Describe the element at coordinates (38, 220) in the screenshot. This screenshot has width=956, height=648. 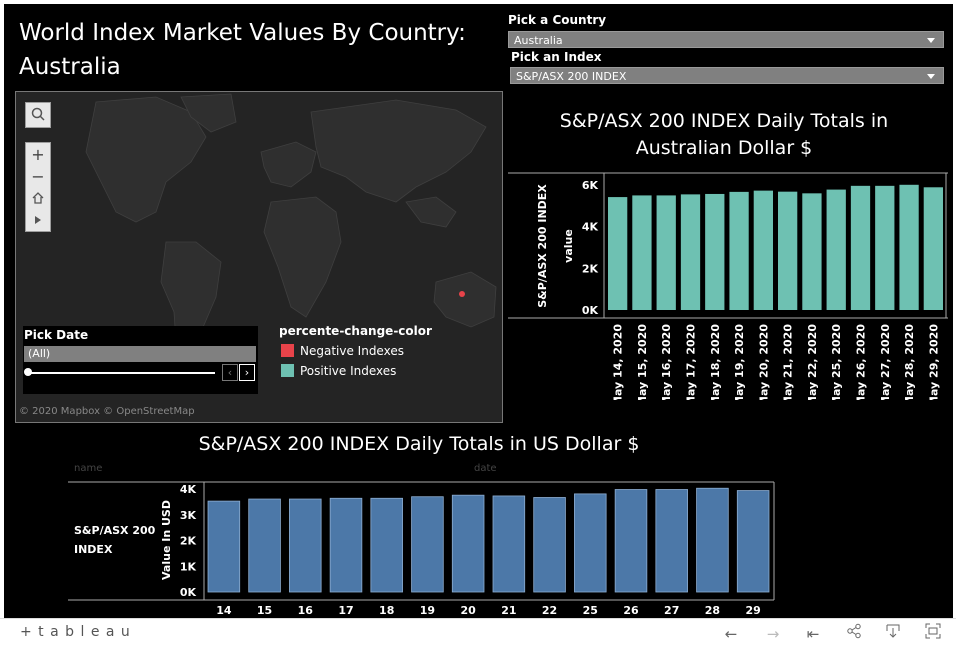
I see `play-icon` at that location.